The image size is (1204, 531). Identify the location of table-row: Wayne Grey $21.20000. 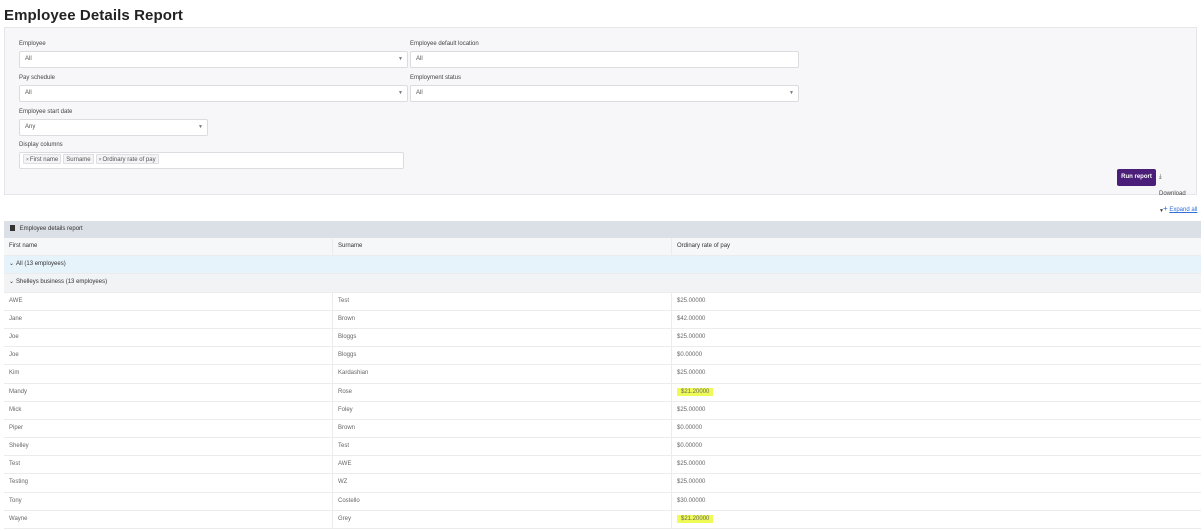
(602, 519).